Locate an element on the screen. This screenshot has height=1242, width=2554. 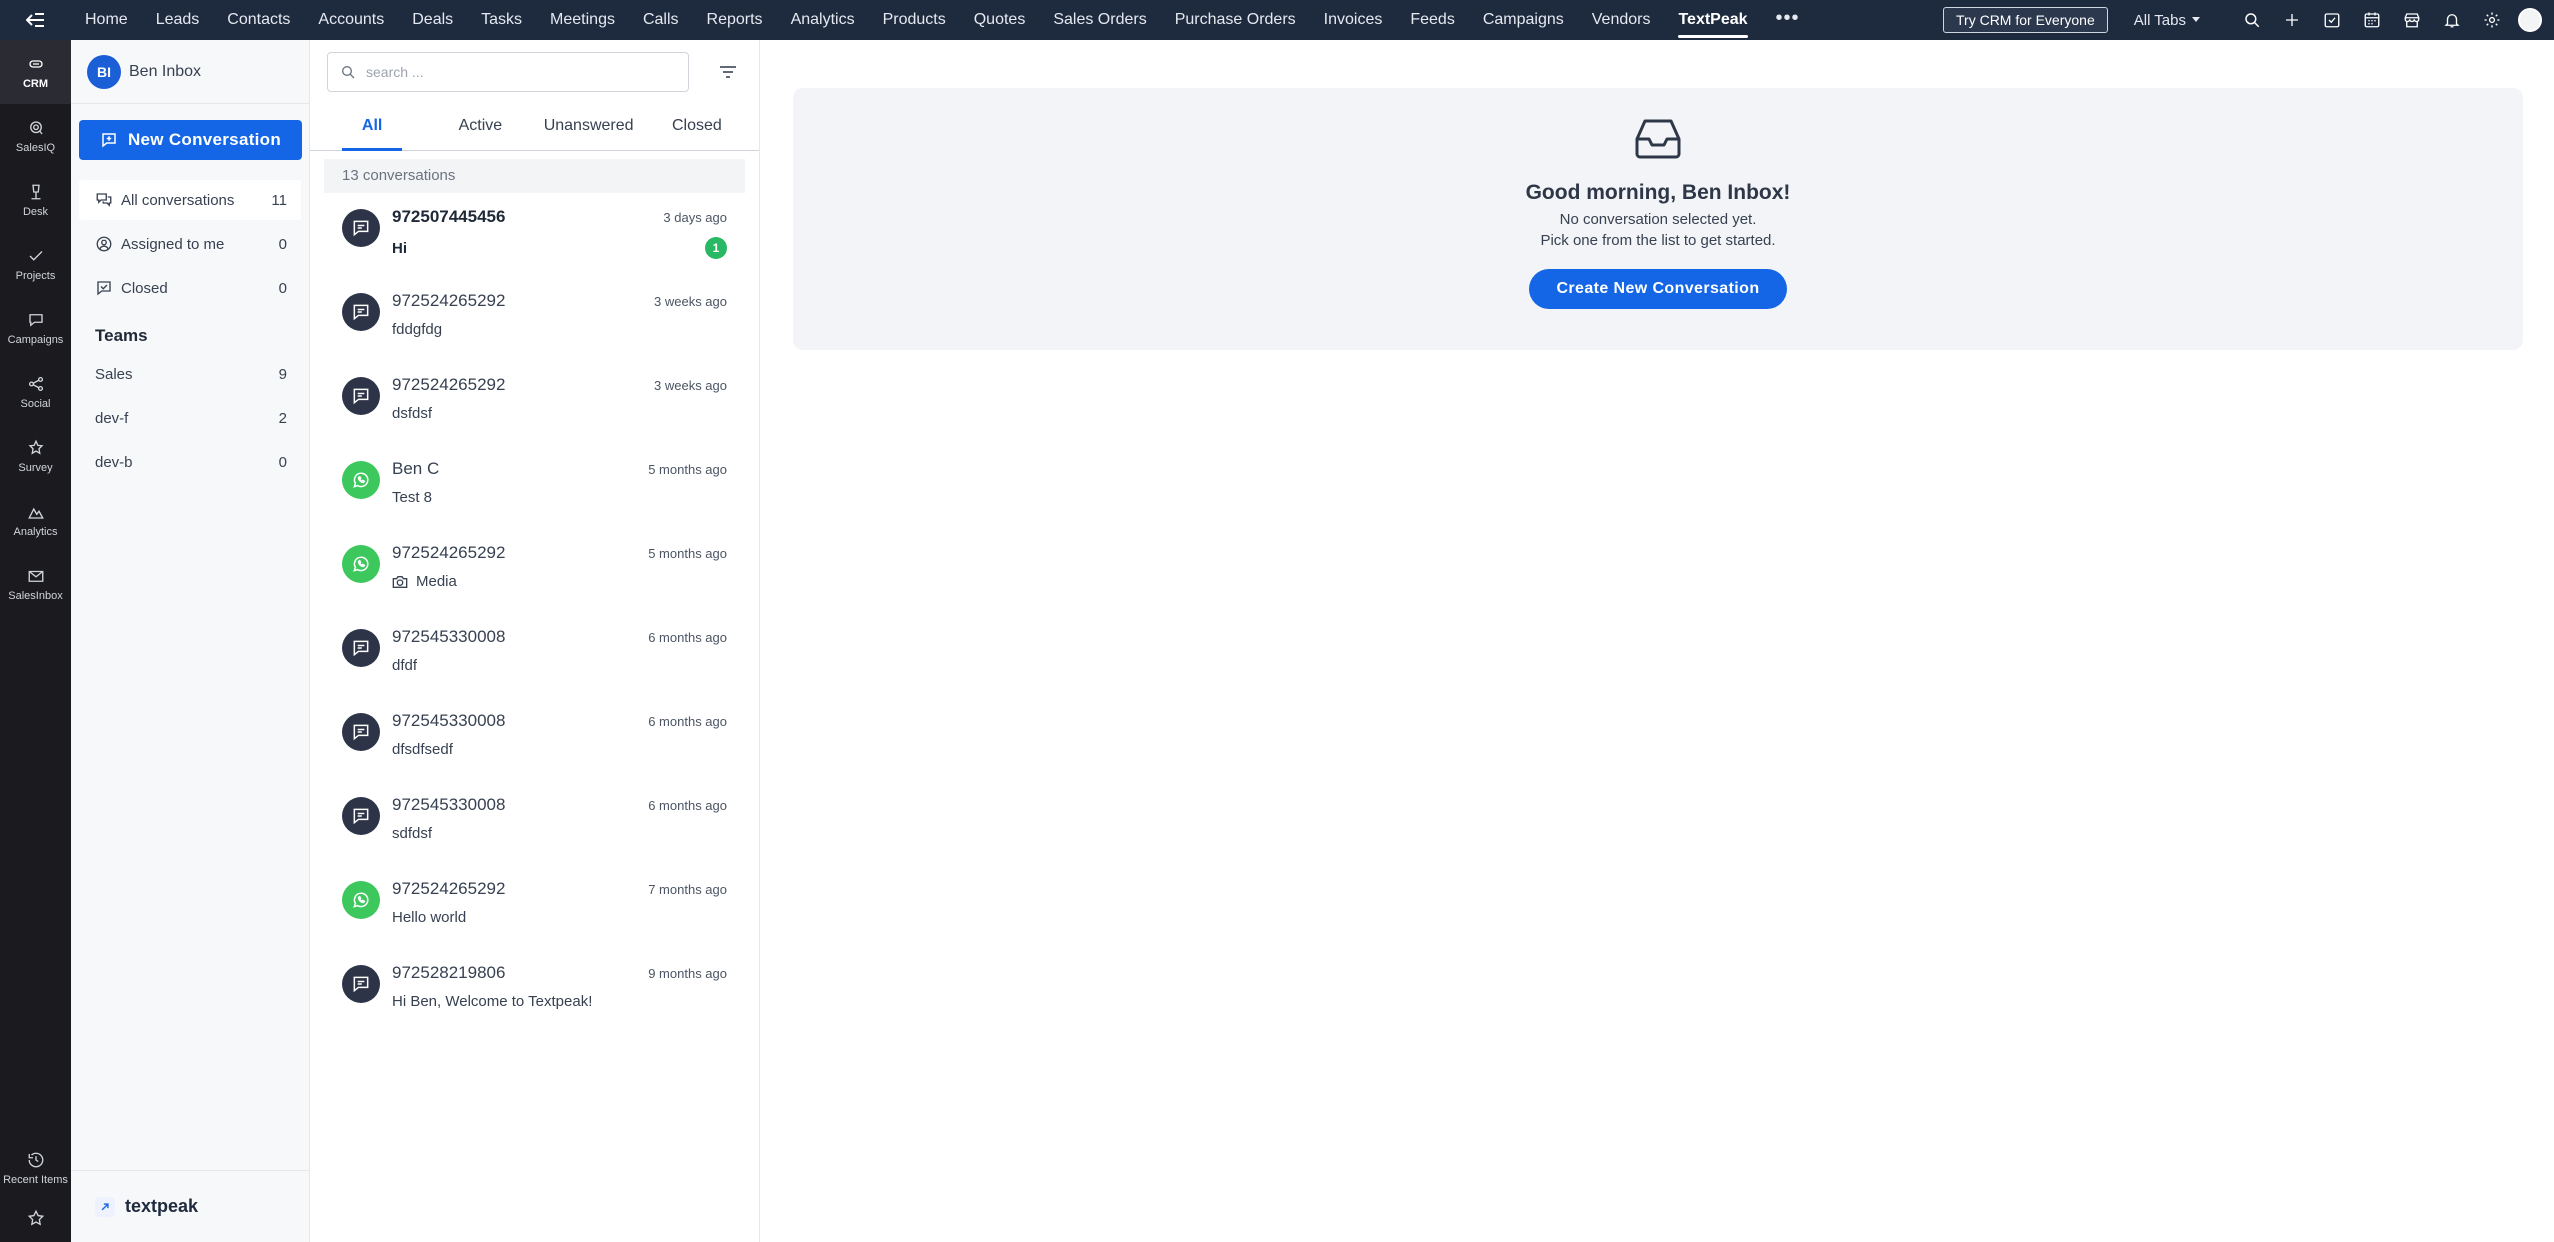
favorites-button is located at coordinates (35, 1220).